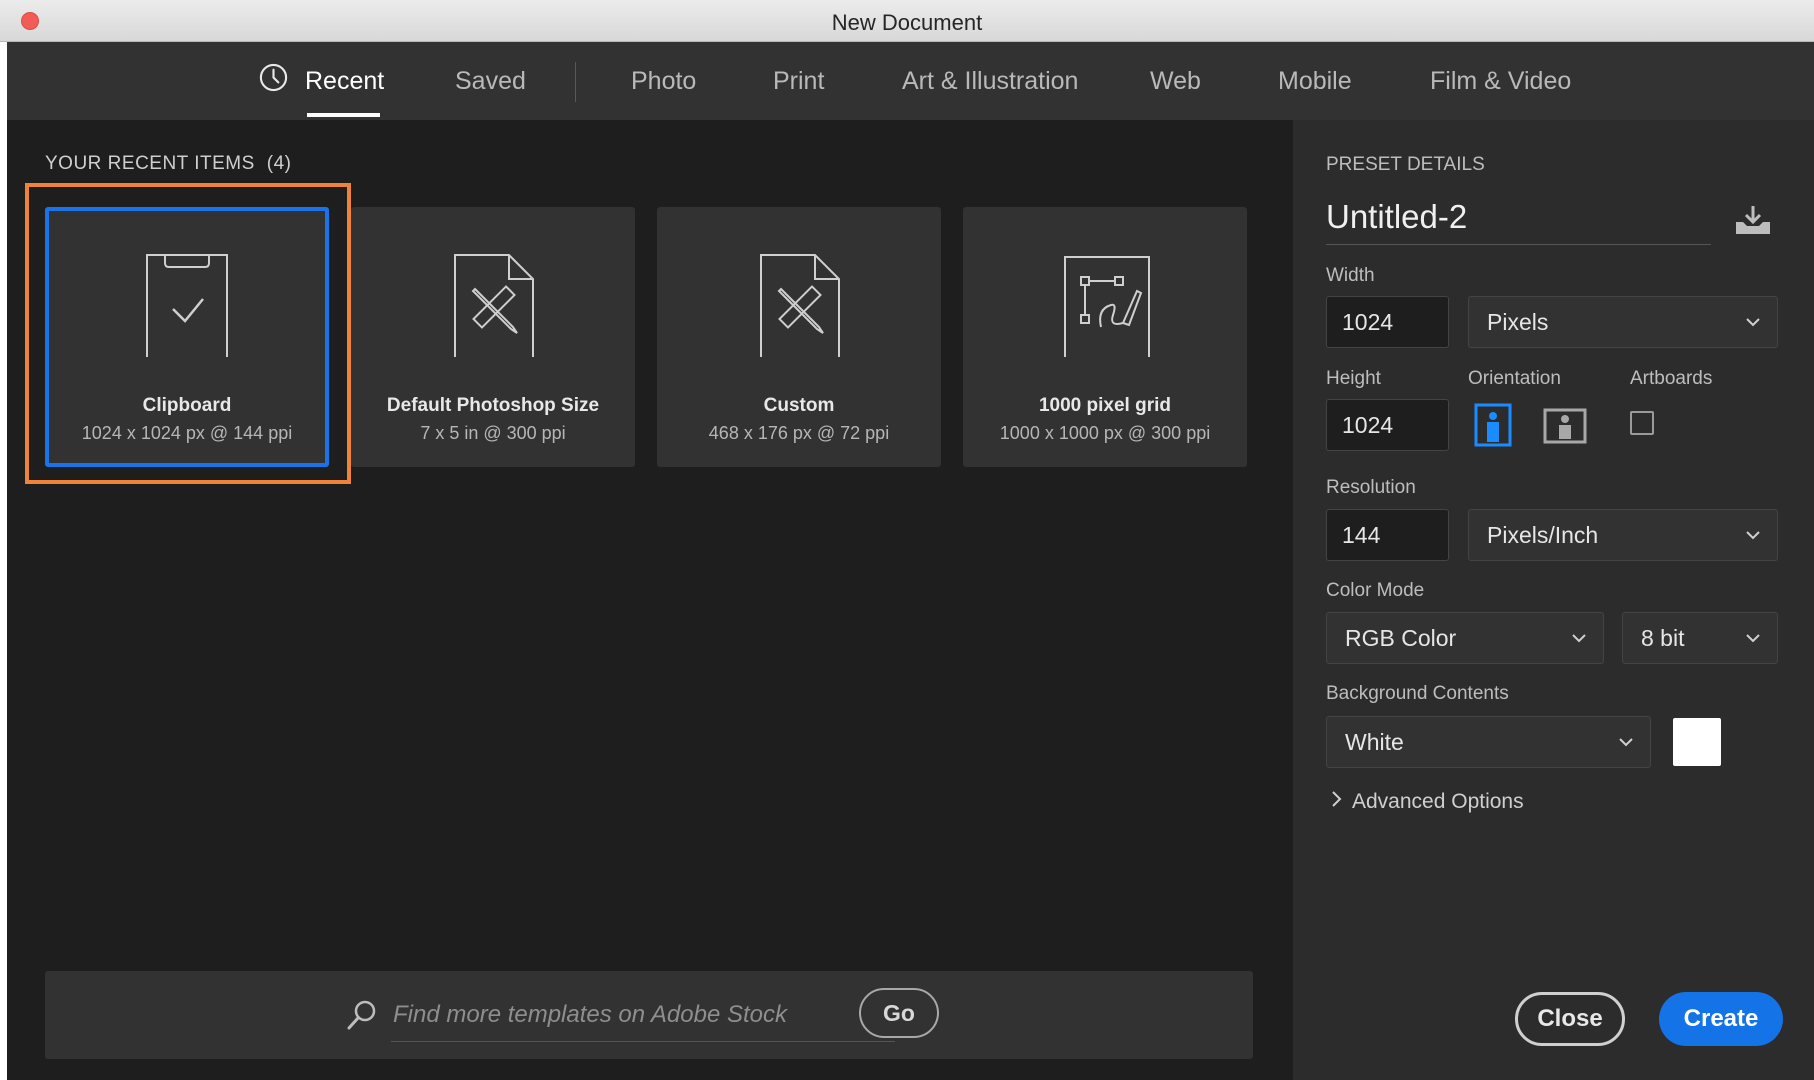 The width and height of the screenshot is (1814, 1080). I want to click on recent-item-detail: 468 x 176 px @ 72 ppi, so click(799, 433).